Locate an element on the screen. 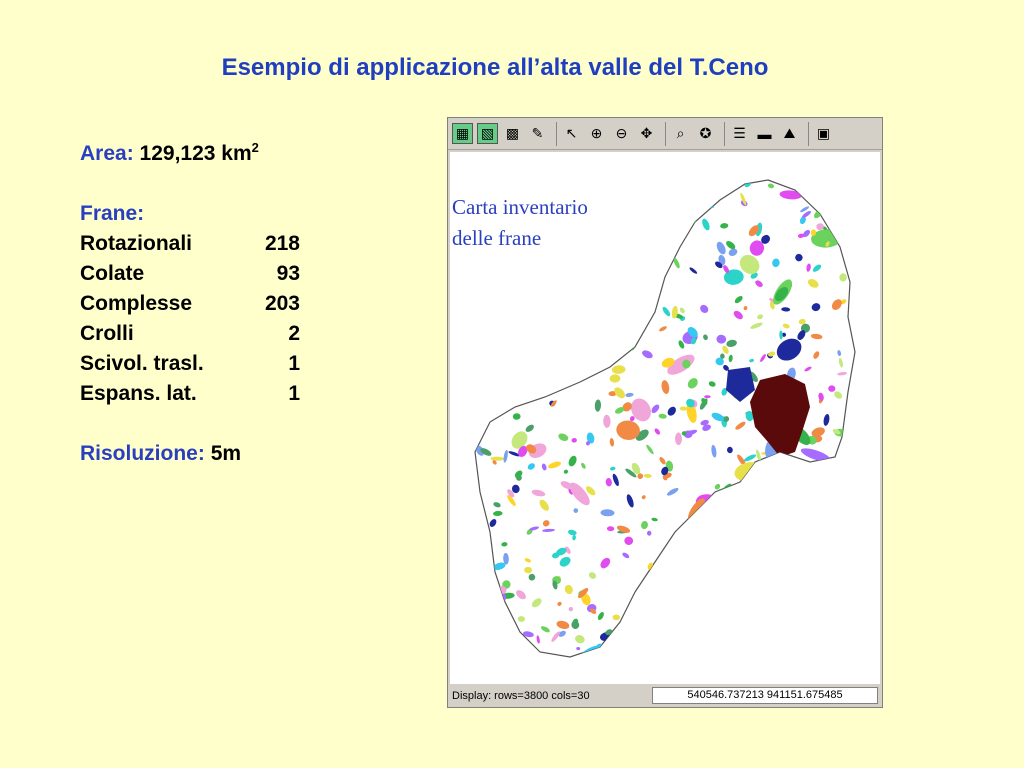 The width and height of the screenshot is (1024, 768). save-icon: ▣ is located at coordinates (823, 133).